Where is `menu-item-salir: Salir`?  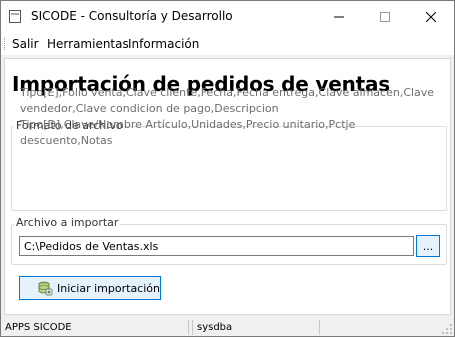
menu-item-salir: Salir is located at coordinates (25, 44).